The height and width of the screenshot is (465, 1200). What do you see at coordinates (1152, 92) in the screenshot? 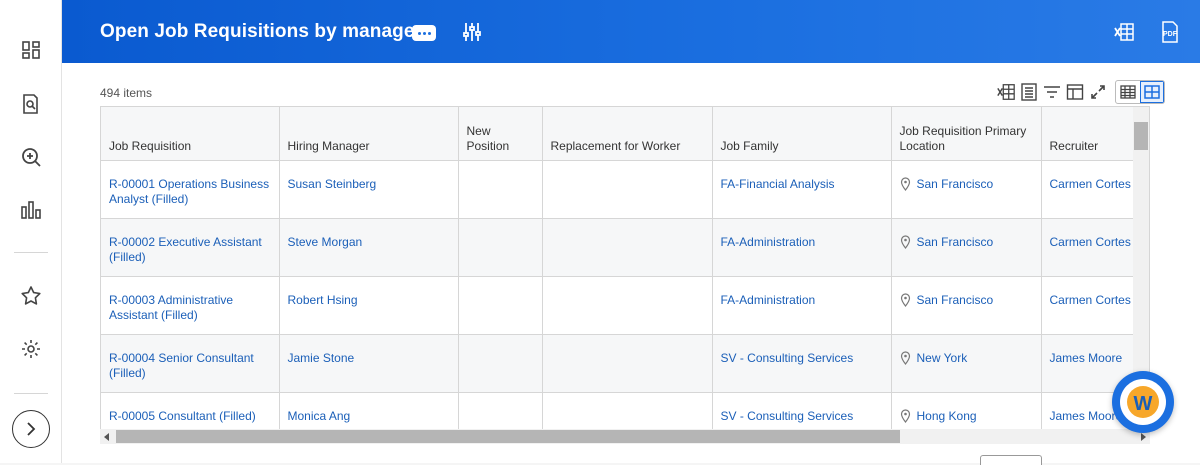
I see `grid-view-icon` at bounding box center [1152, 92].